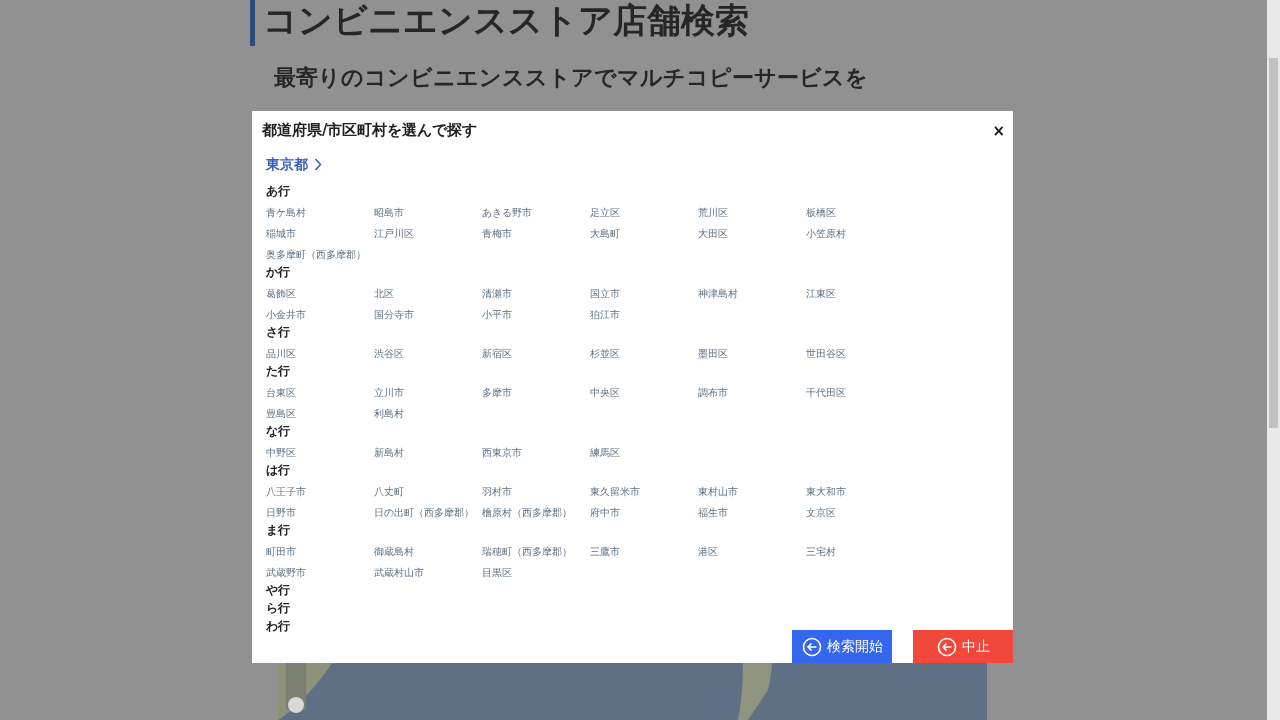 This screenshot has width=1280, height=720. Describe the element at coordinates (278, 470) in the screenshot. I see `group-heading: は行` at that location.